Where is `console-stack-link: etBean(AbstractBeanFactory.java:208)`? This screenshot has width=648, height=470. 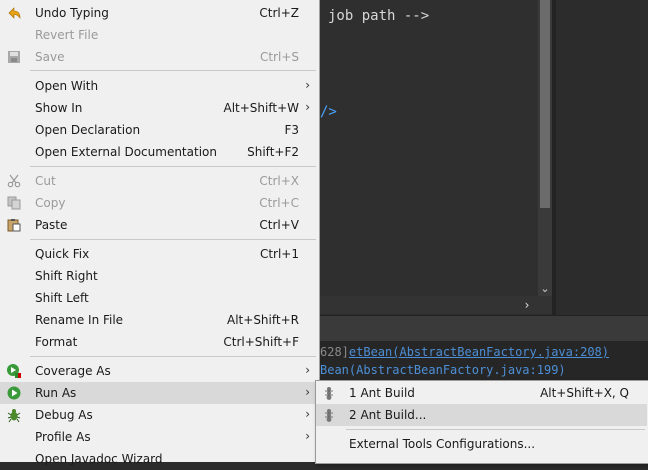
console-stack-link: etBean(AbstractBeanFactory.java:208) is located at coordinates (479, 352).